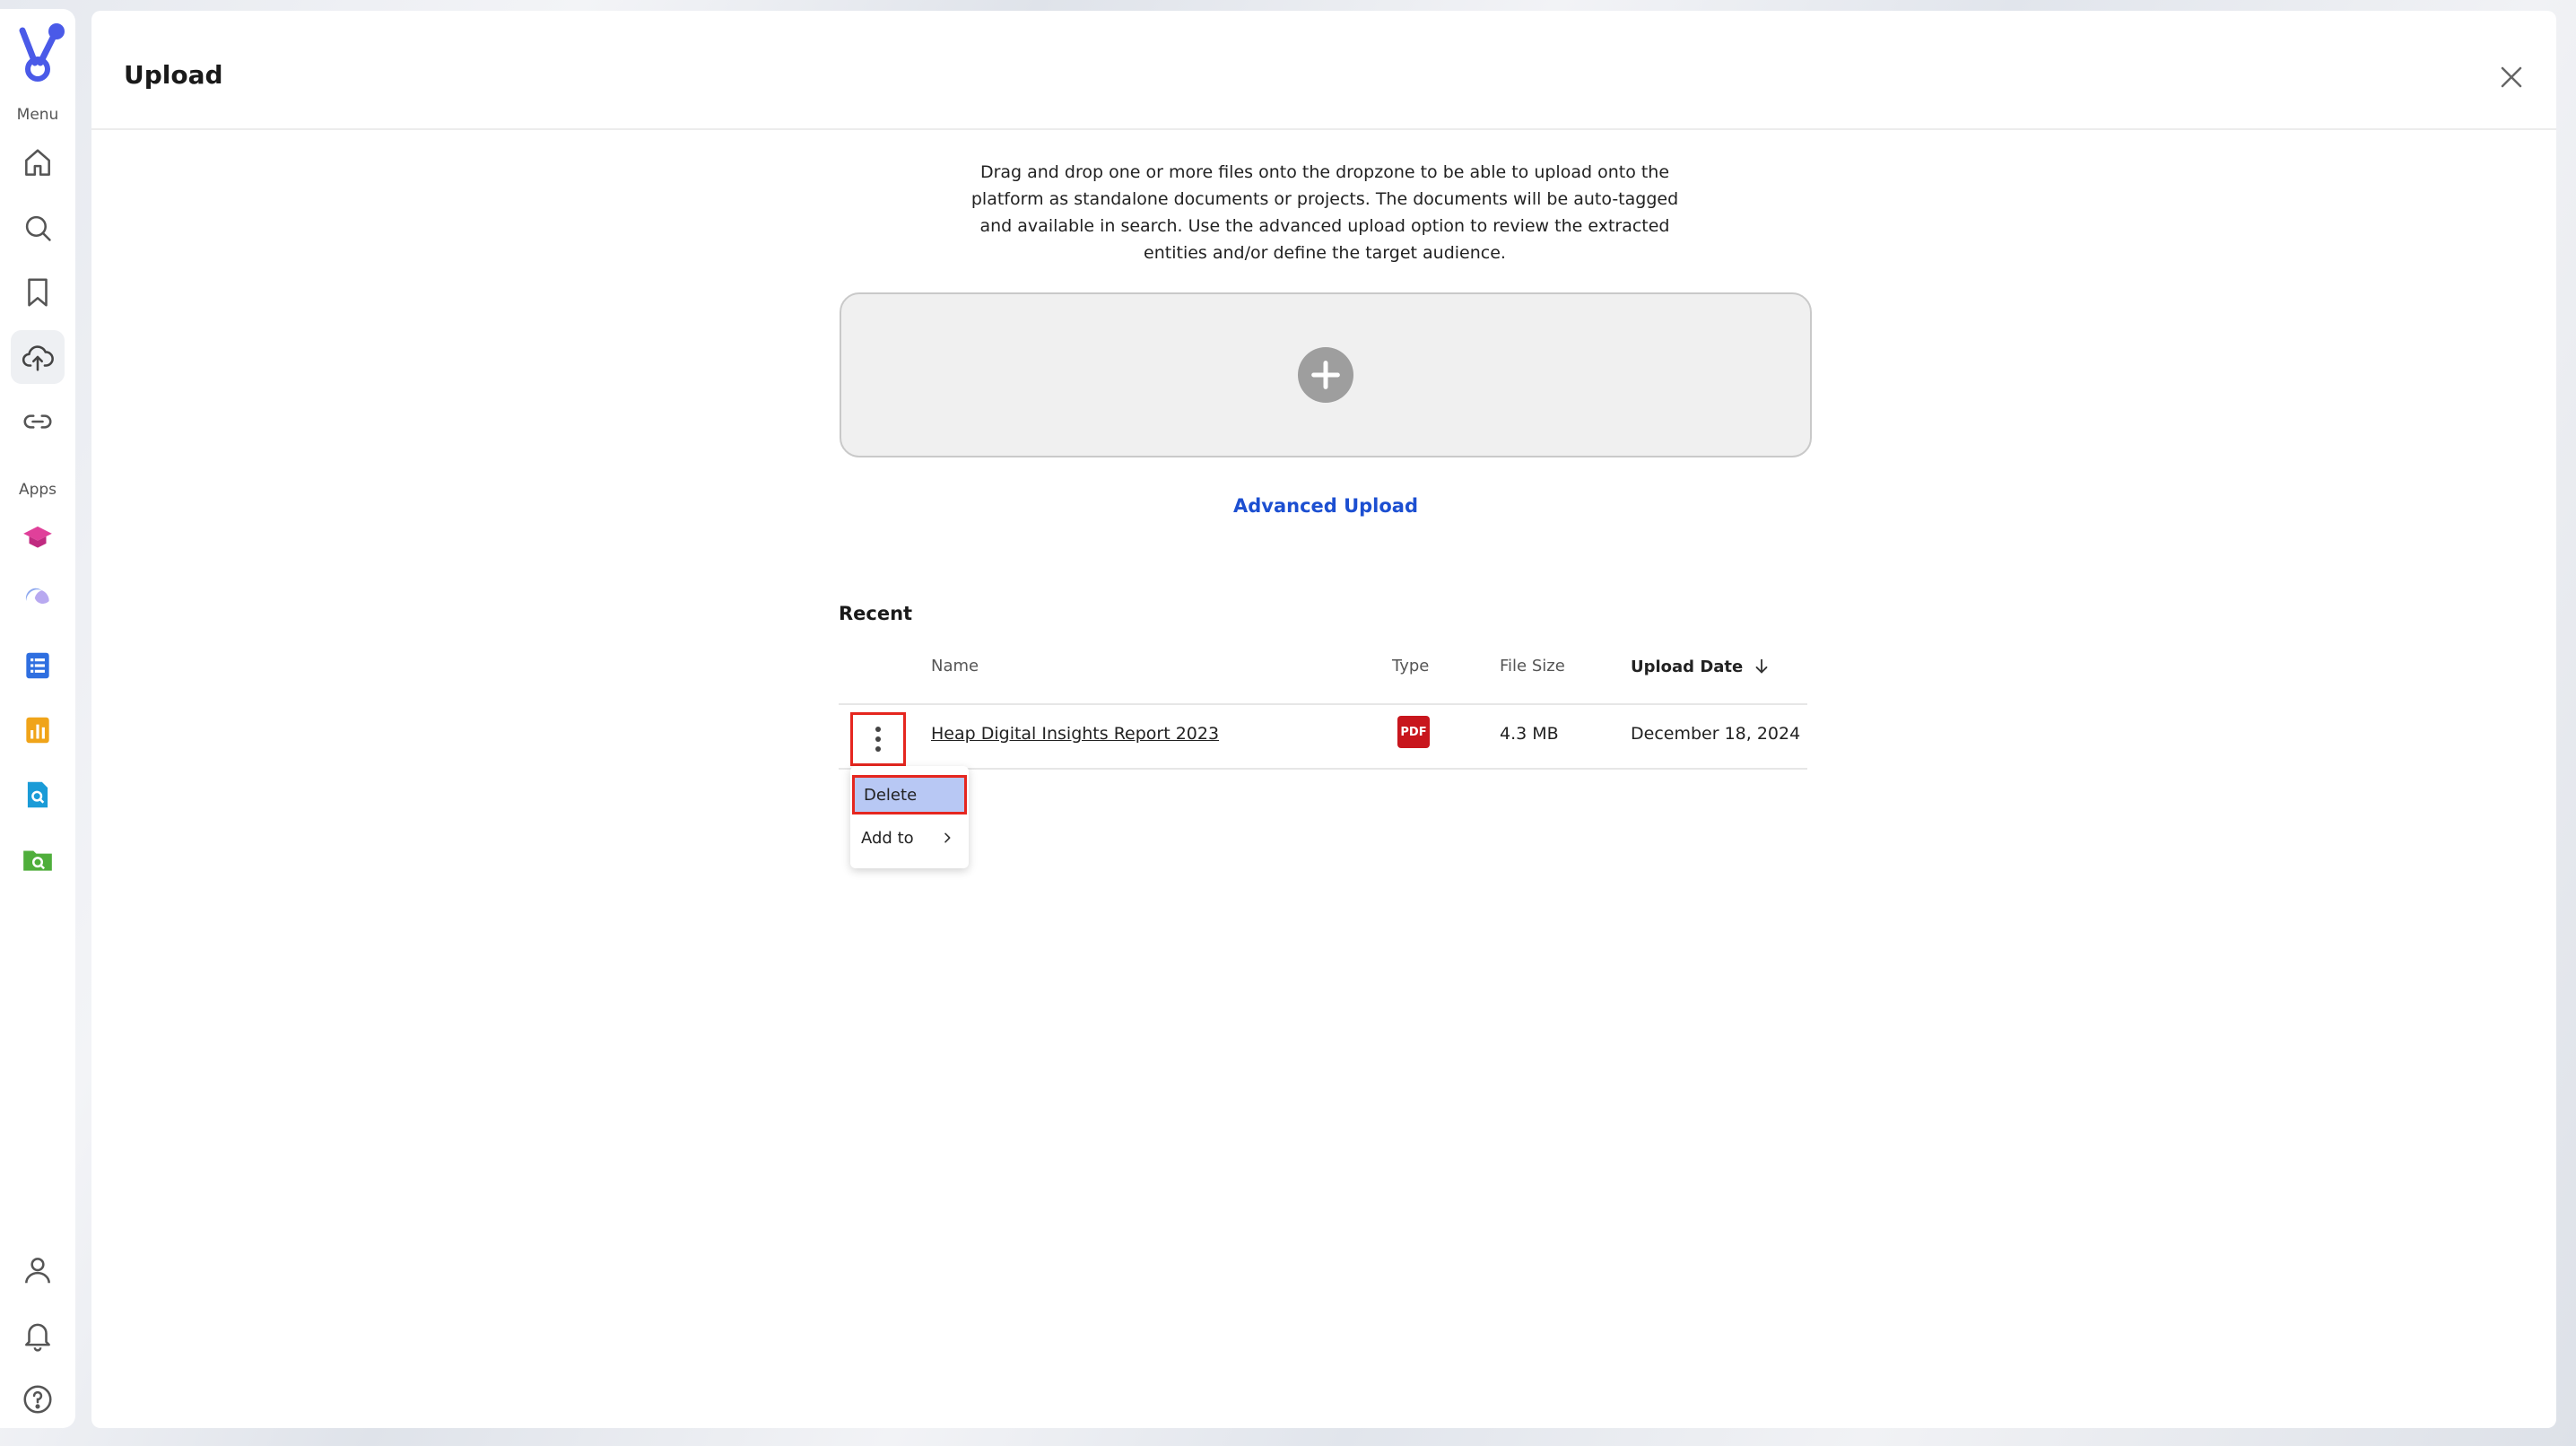 This screenshot has width=2576, height=1446. What do you see at coordinates (876, 613) in the screenshot?
I see `recent-title: Recent` at bounding box center [876, 613].